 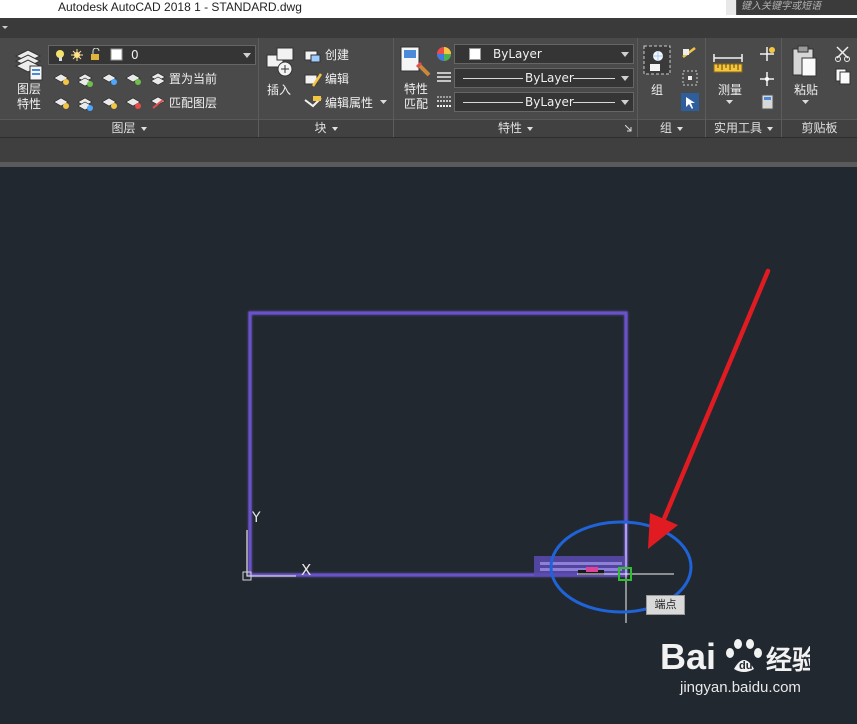 I want to click on svg-text: Bai, so click(x=688, y=656).